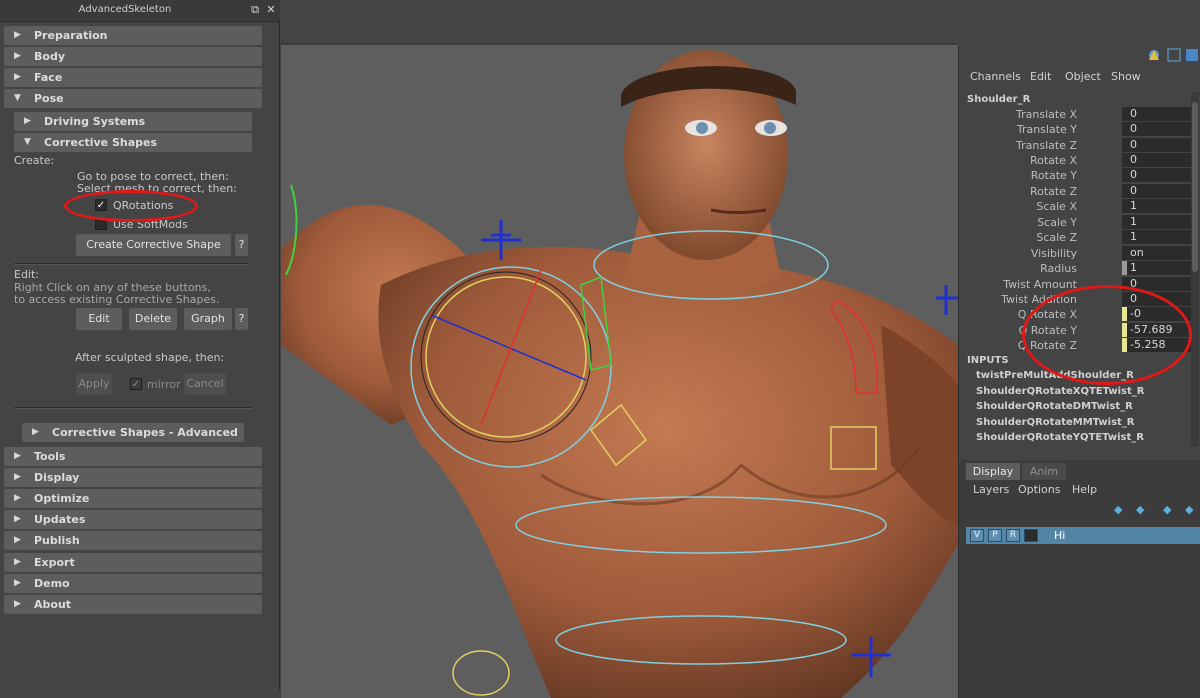  Describe the element at coordinates (150, 357) in the screenshot. I see `after-sculpt-label: After sculpted shape, then:` at that location.